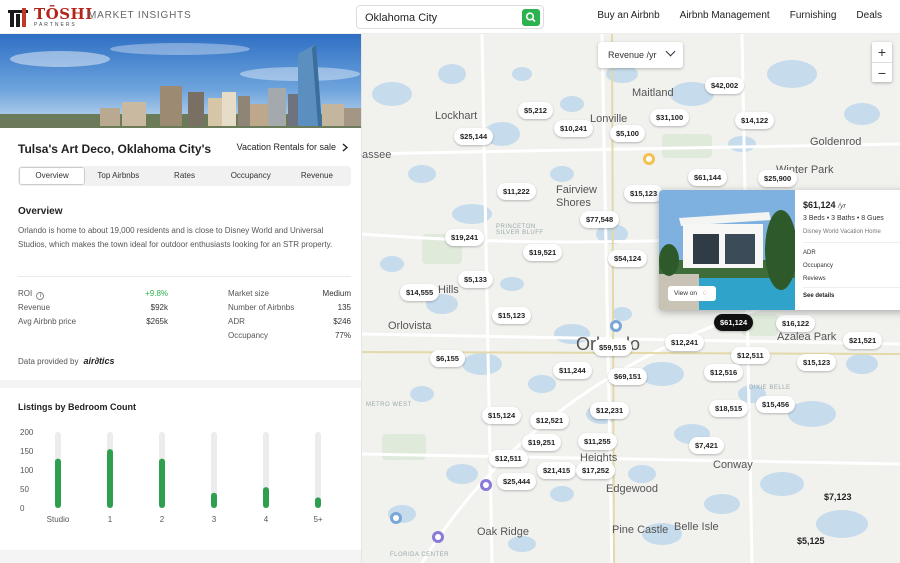  What do you see at coordinates (516, 191) in the screenshot?
I see `price-pin: $11,222` at bounding box center [516, 191].